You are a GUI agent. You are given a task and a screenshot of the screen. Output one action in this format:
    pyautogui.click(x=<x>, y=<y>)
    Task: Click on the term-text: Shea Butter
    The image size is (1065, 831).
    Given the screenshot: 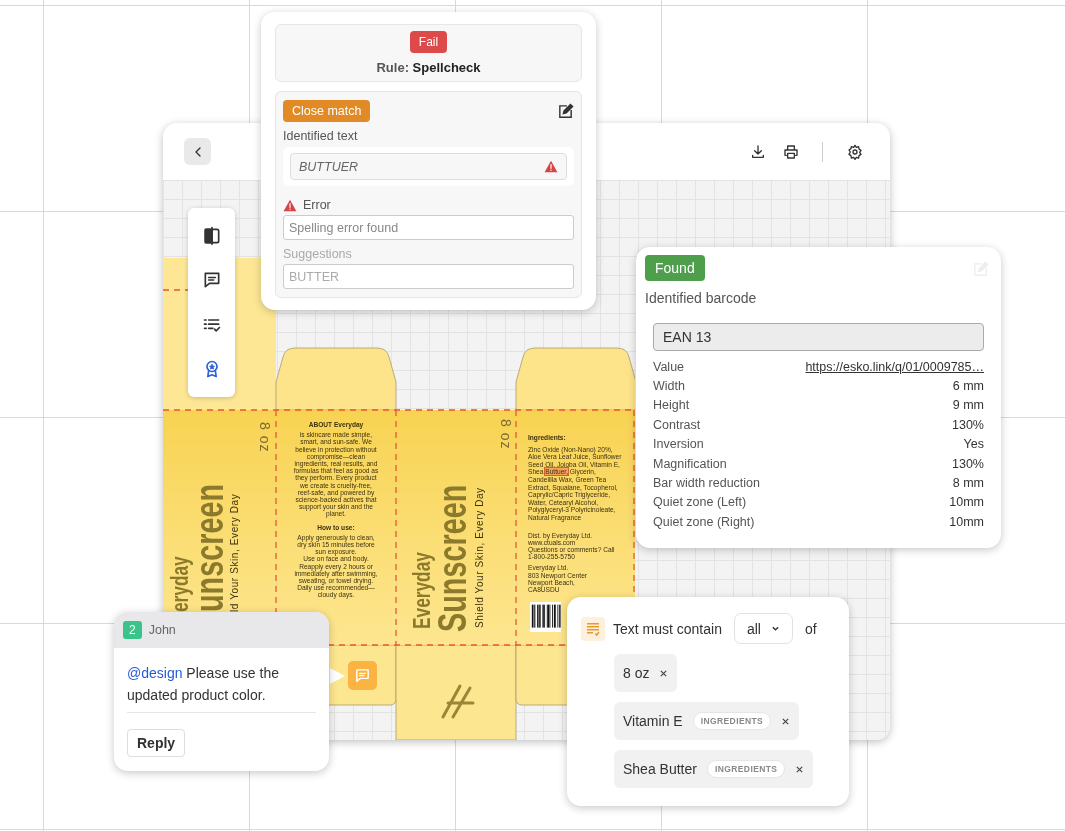 What is the action you would take?
    pyautogui.click(x=660, y=769)
    